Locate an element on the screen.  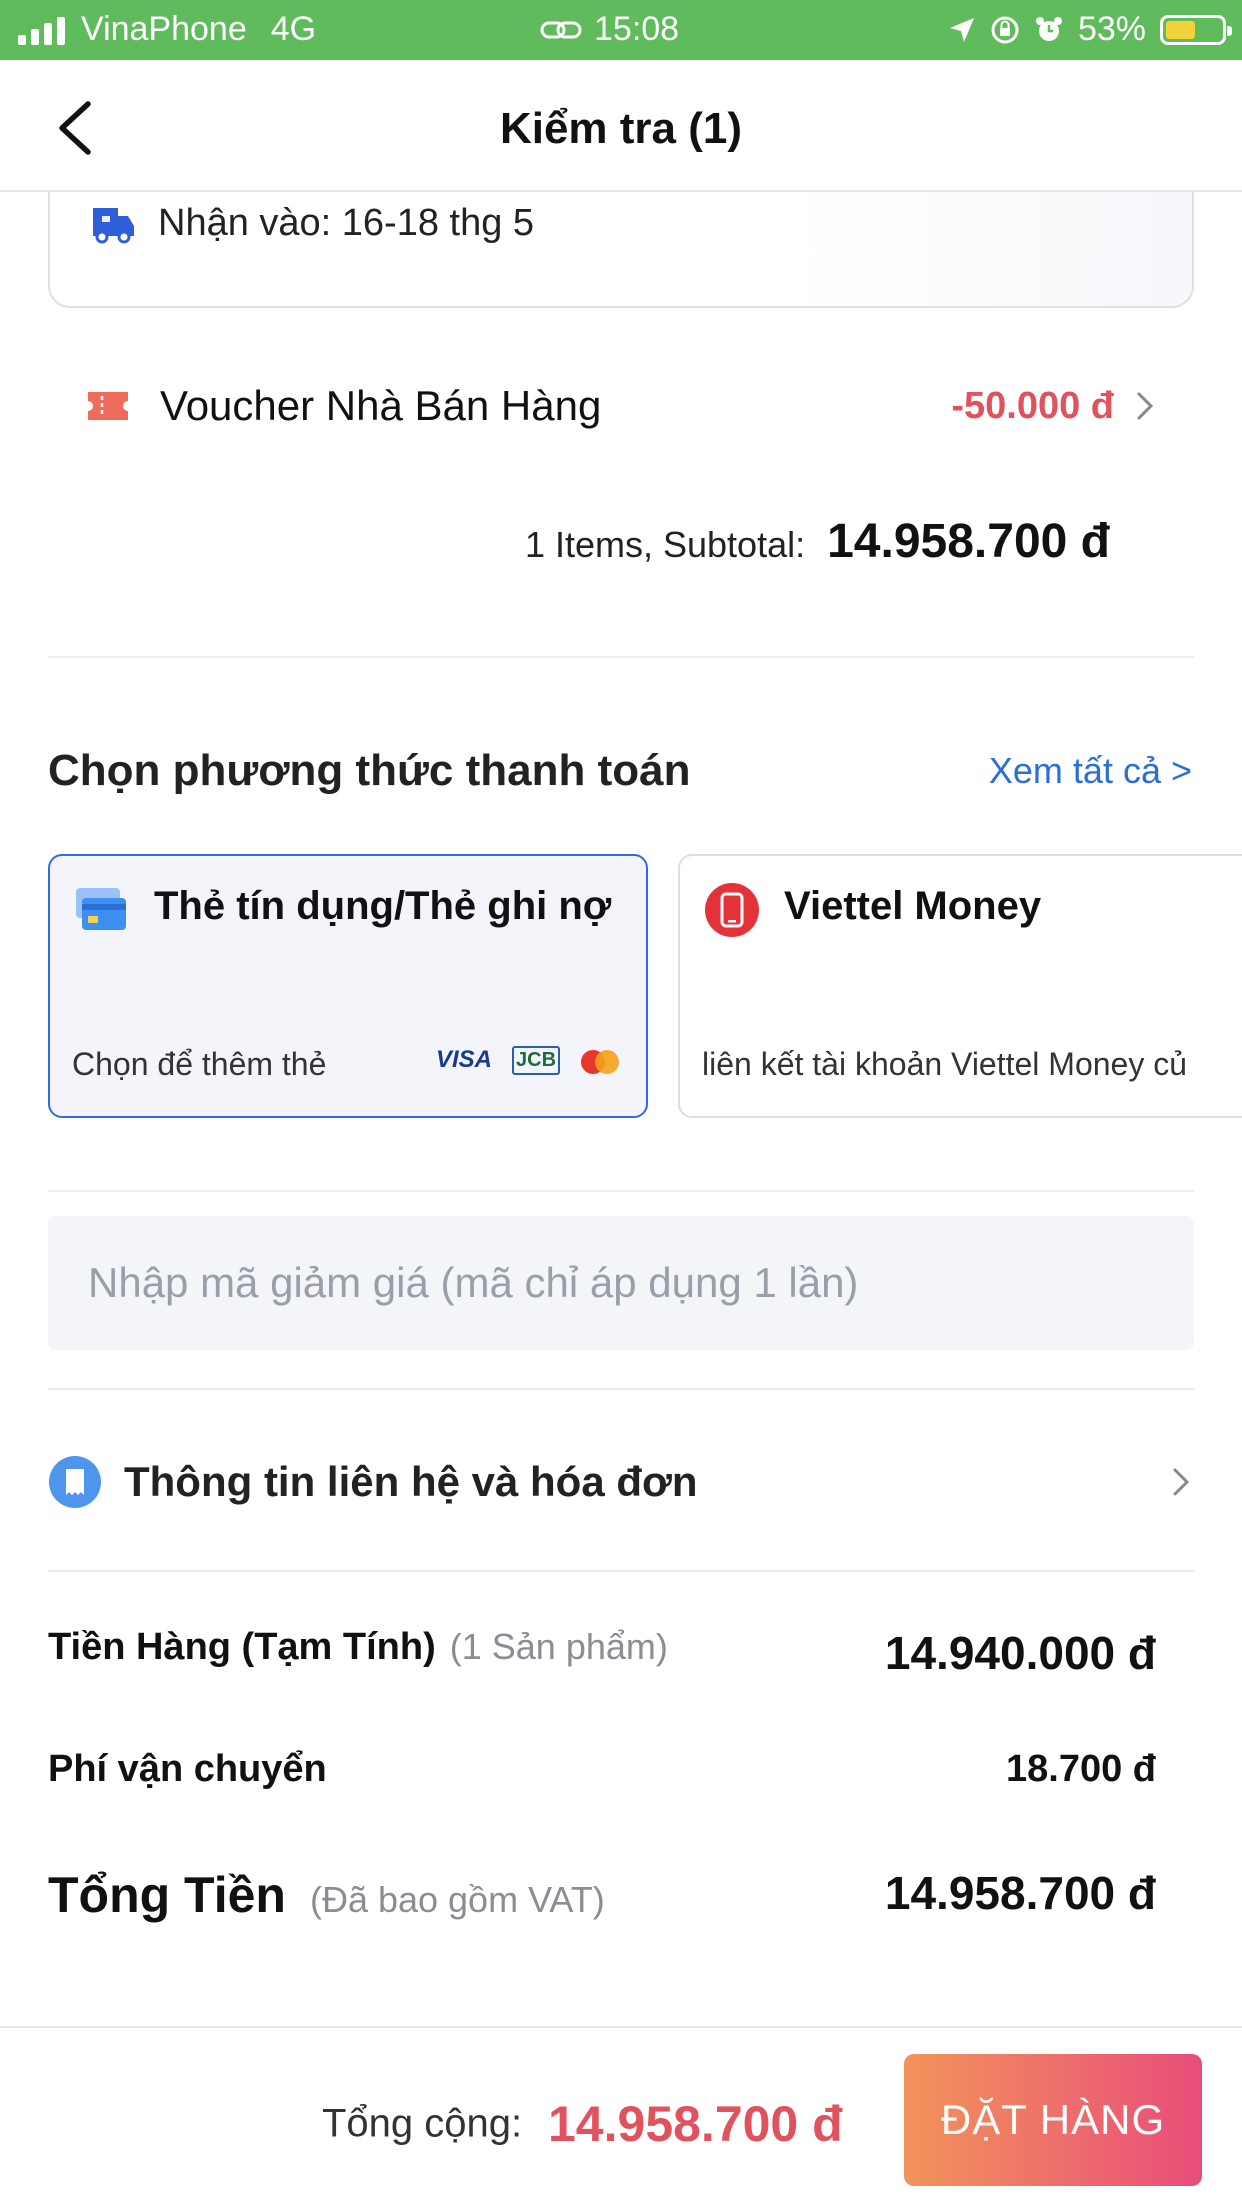
total-row: Tổng Tiền (Đã bao gồm VAT) 14.958.700 đ is located at coordinates (602, 1895).